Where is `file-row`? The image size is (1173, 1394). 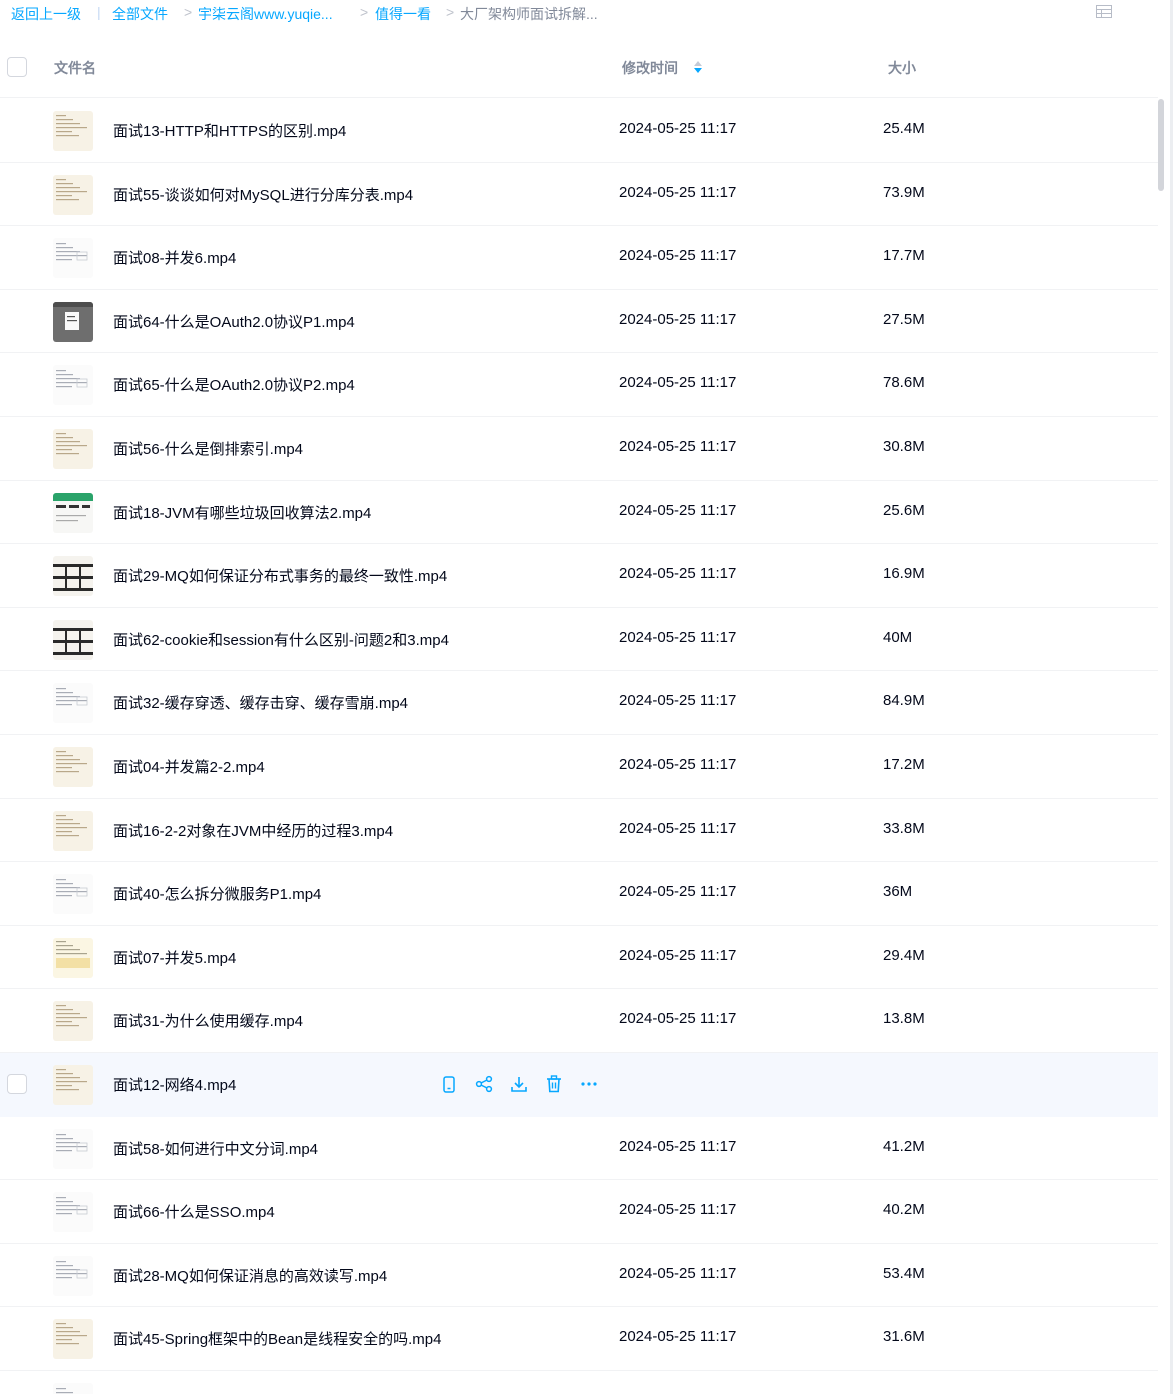
file-row is located at coordinates (579, 1382).